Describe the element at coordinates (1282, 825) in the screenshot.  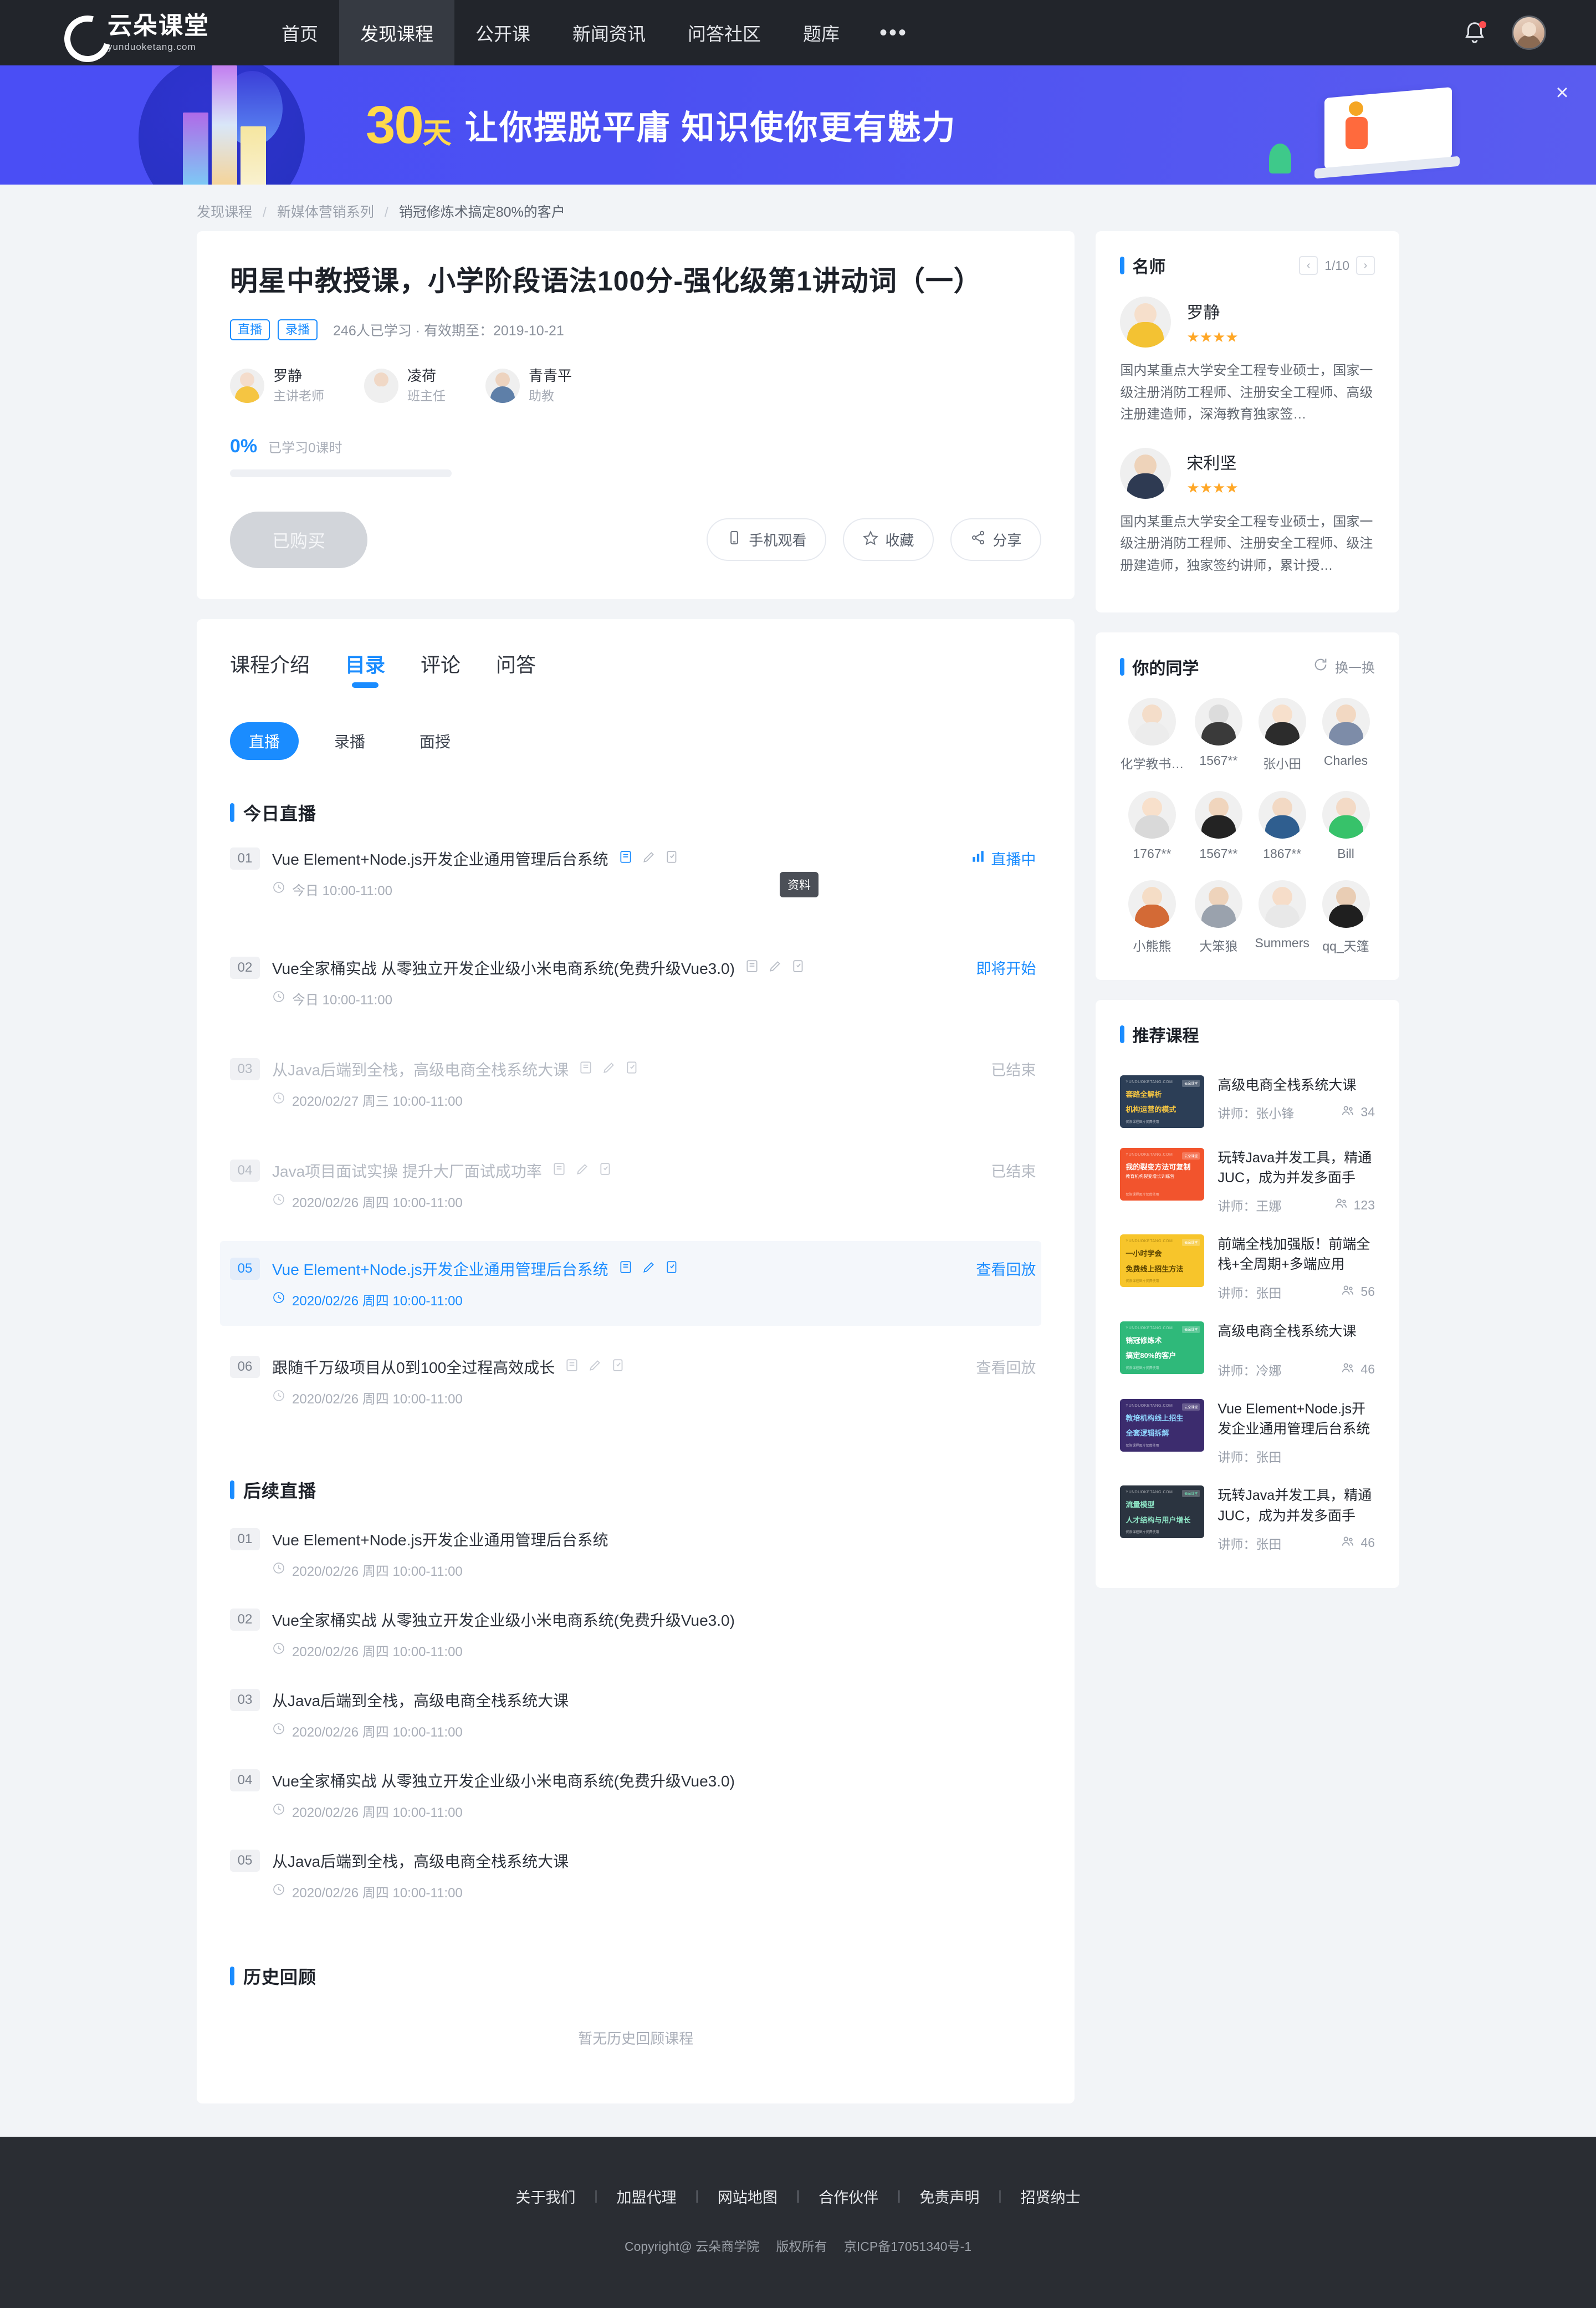
I see `list-item: 1867**` at that location.